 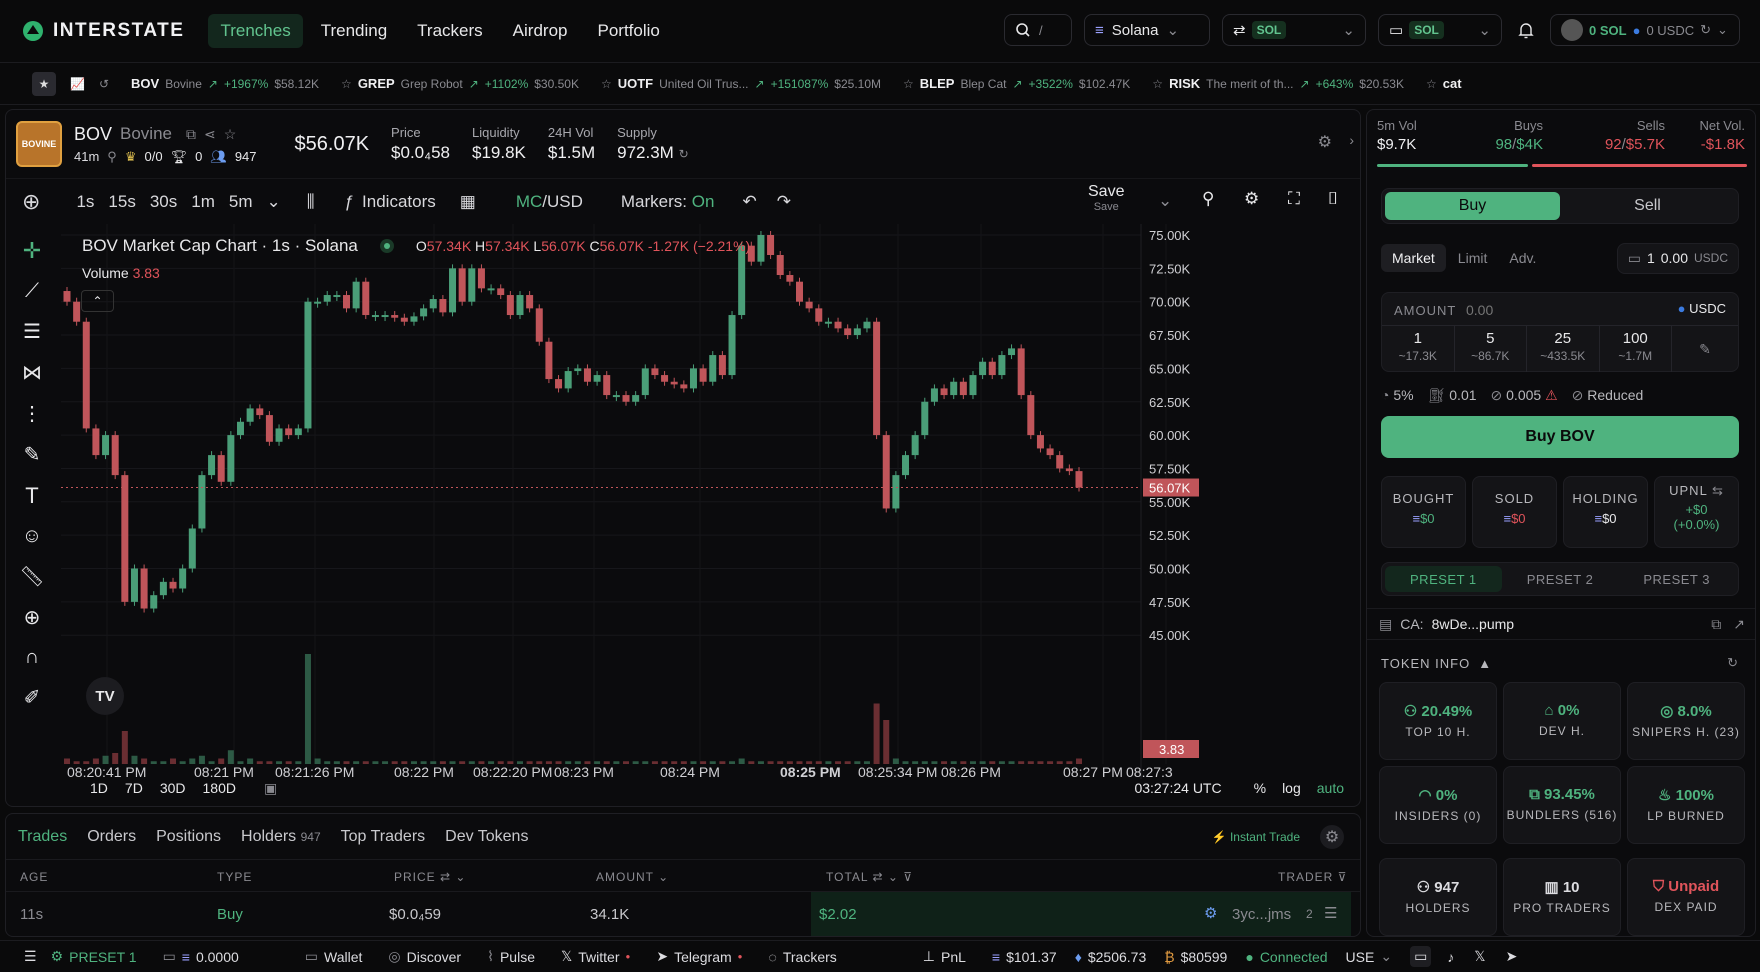 I want to click on usdc-balance-chip: ▭ 1 0.00 USDC, so click(x=1677, y=258).